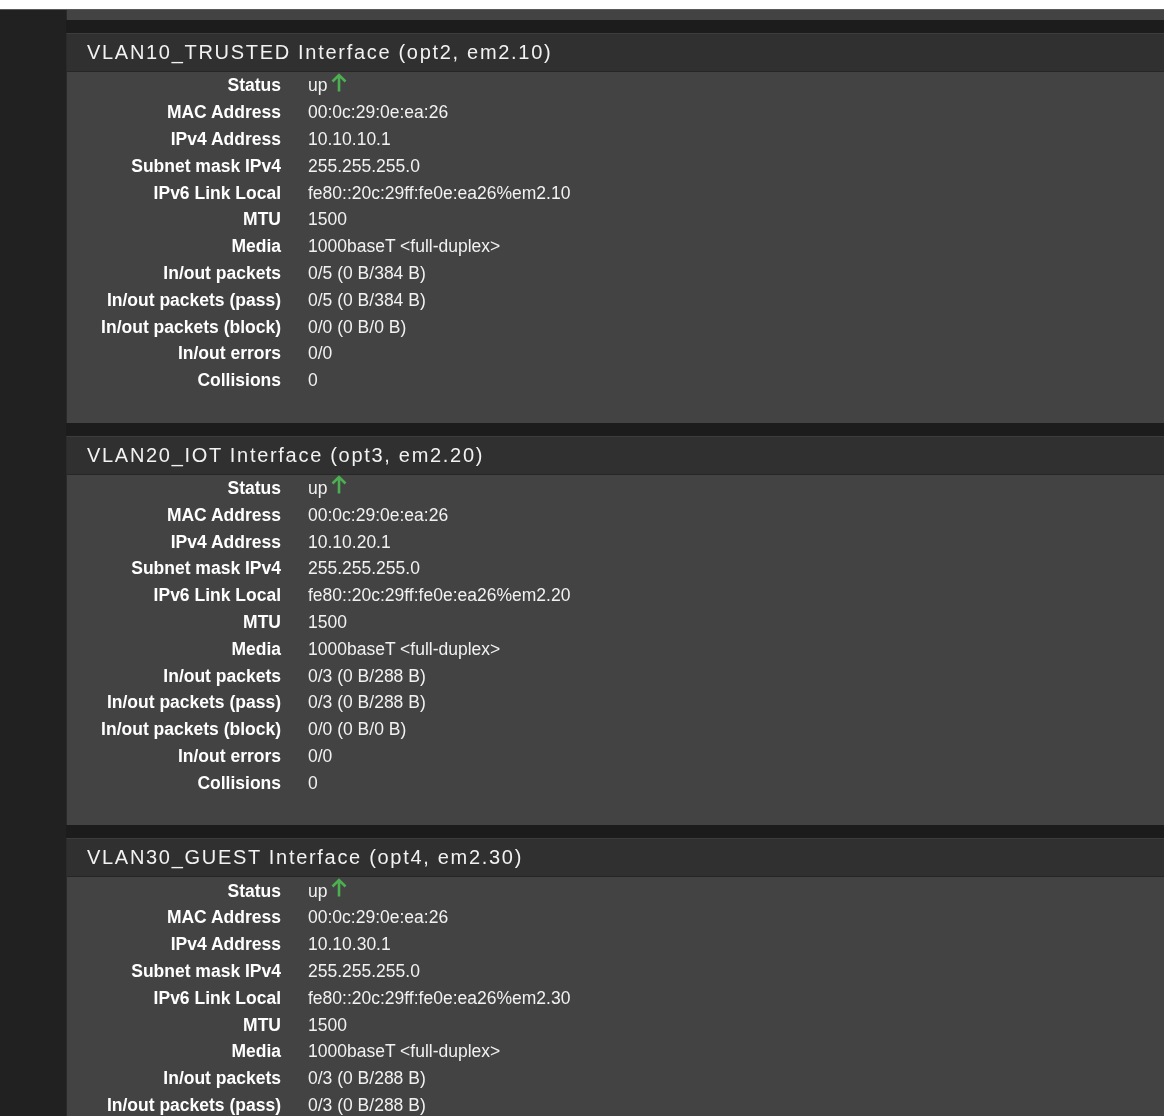  What do you see at coordinates (349, 541) in the screenshot?
I see `field-value: 10.10.20.1` at bounding box center [349, 541].